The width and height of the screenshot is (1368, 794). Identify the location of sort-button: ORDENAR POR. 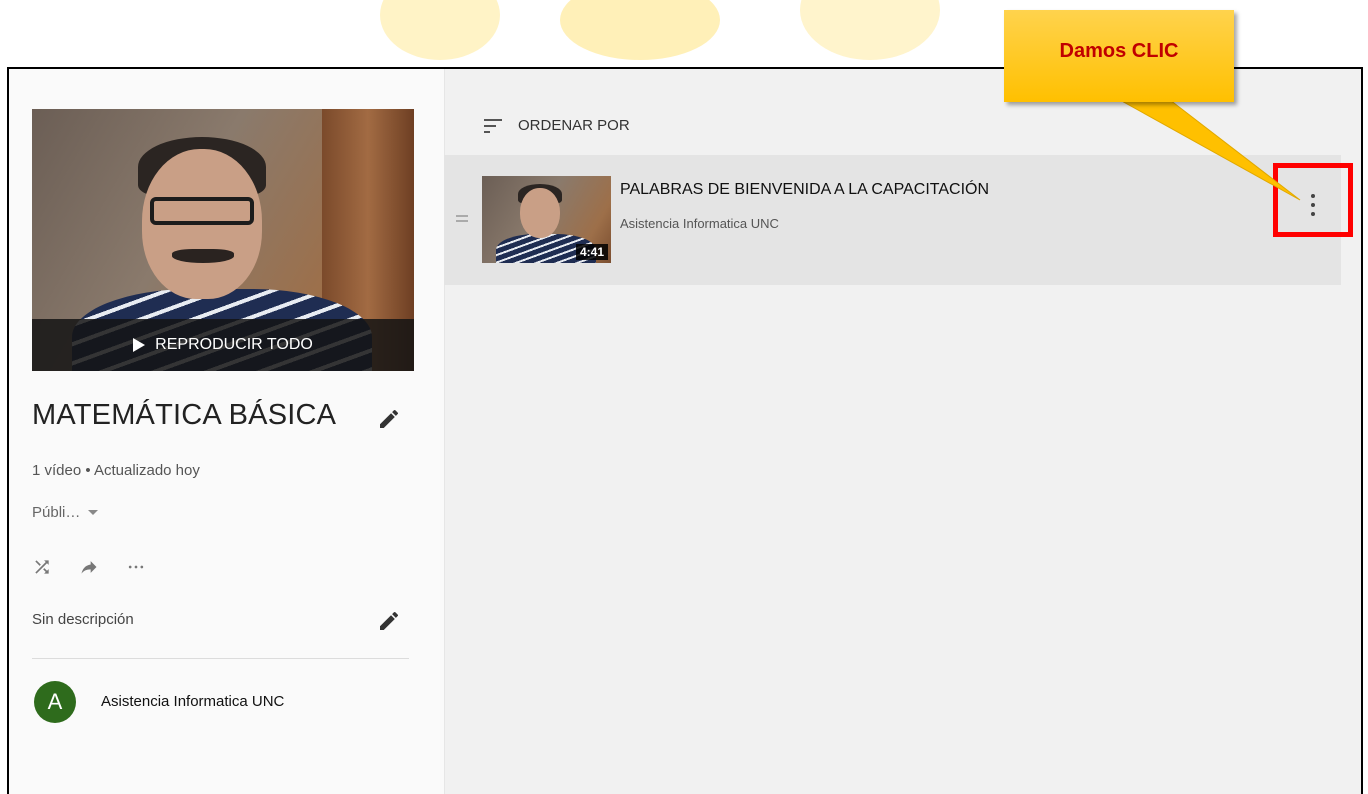
(557, 125).